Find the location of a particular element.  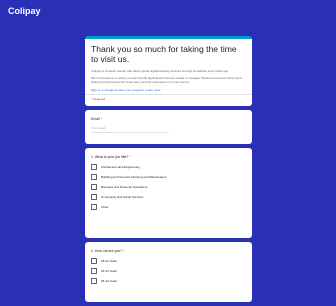

colipay-logo: Colipay is located at coordinates (24, 11).